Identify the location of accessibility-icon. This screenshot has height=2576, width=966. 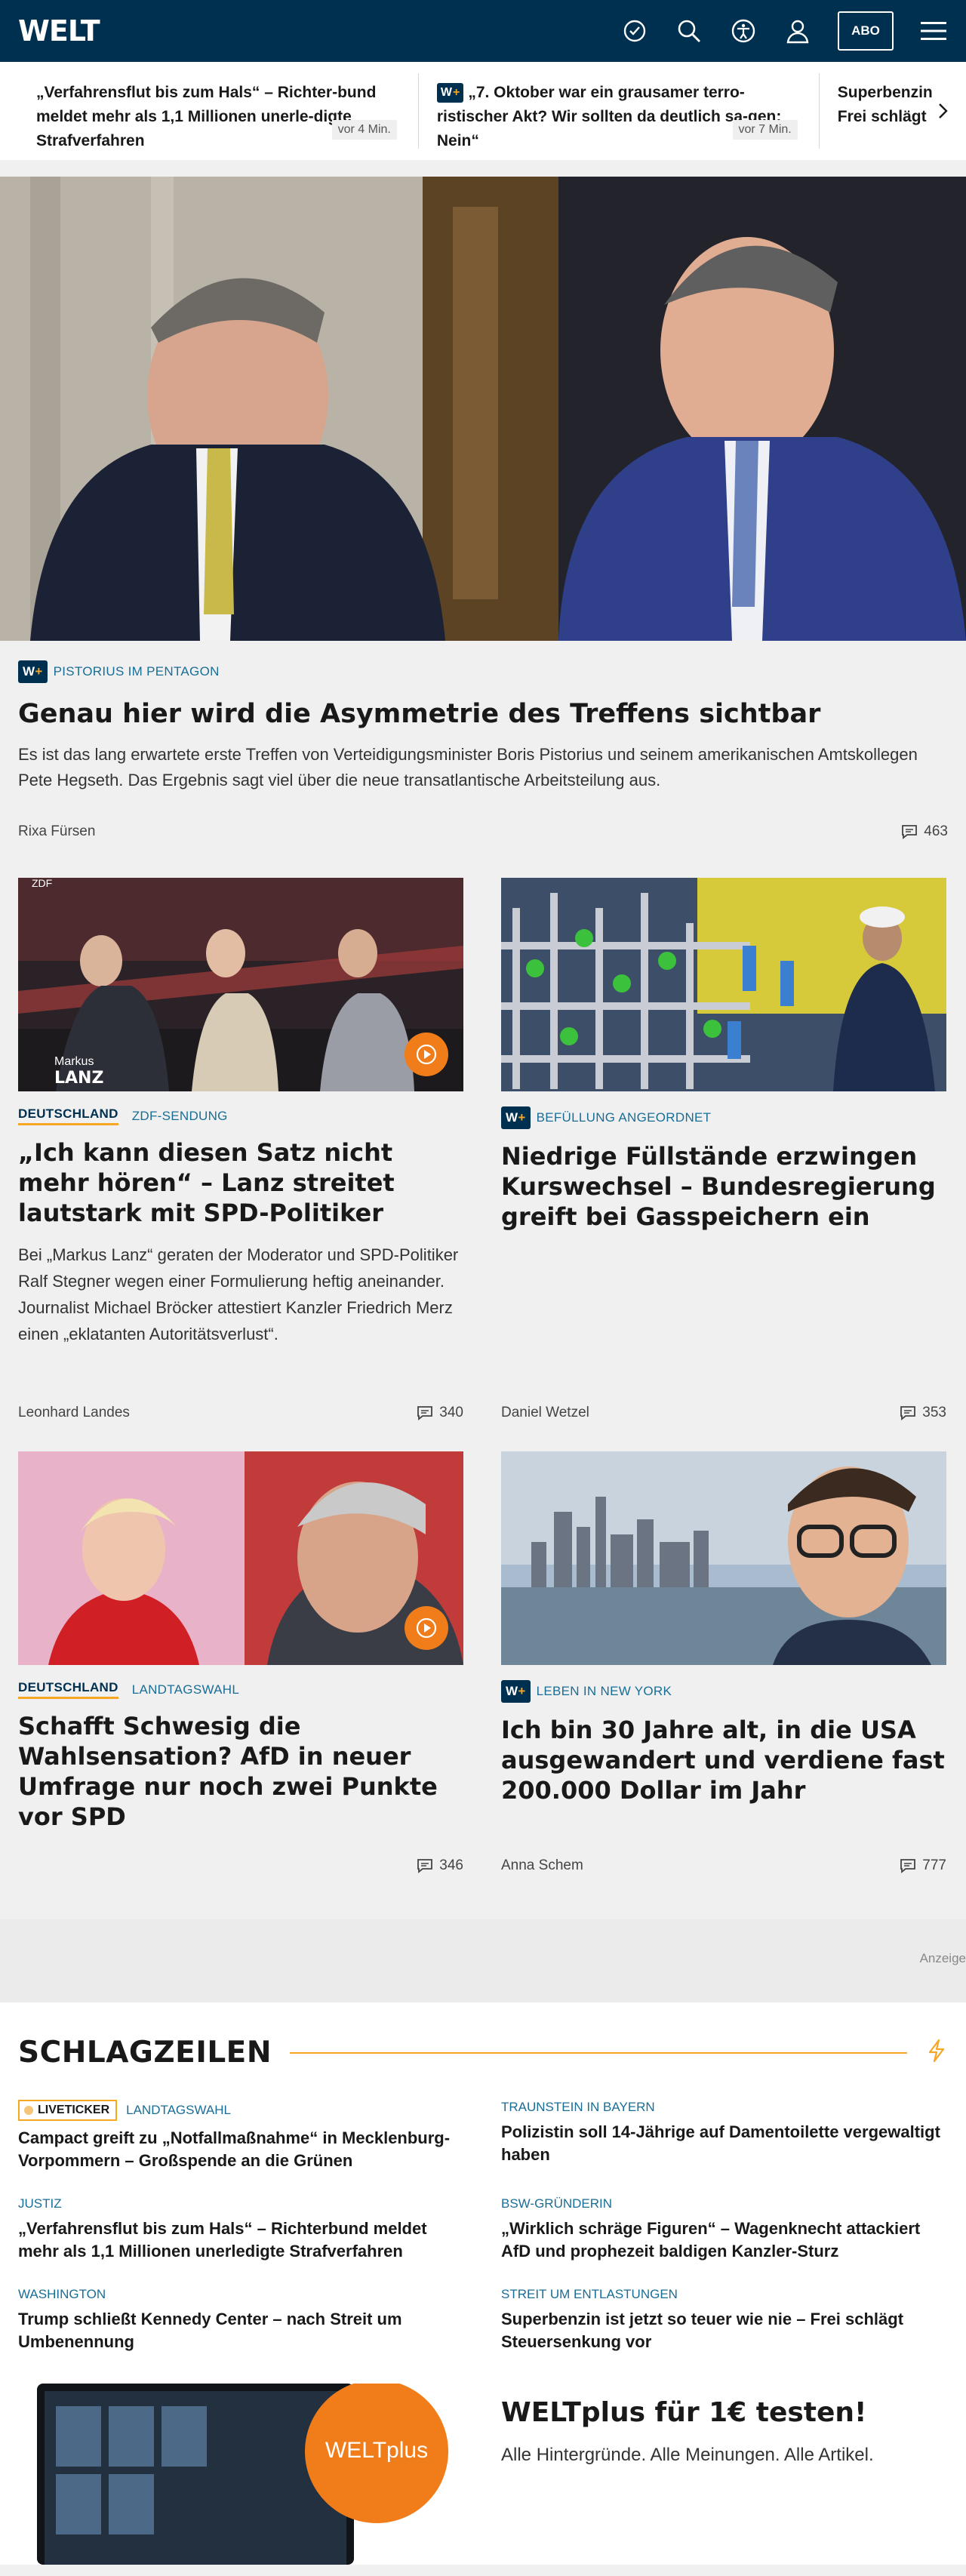
(743, 31).